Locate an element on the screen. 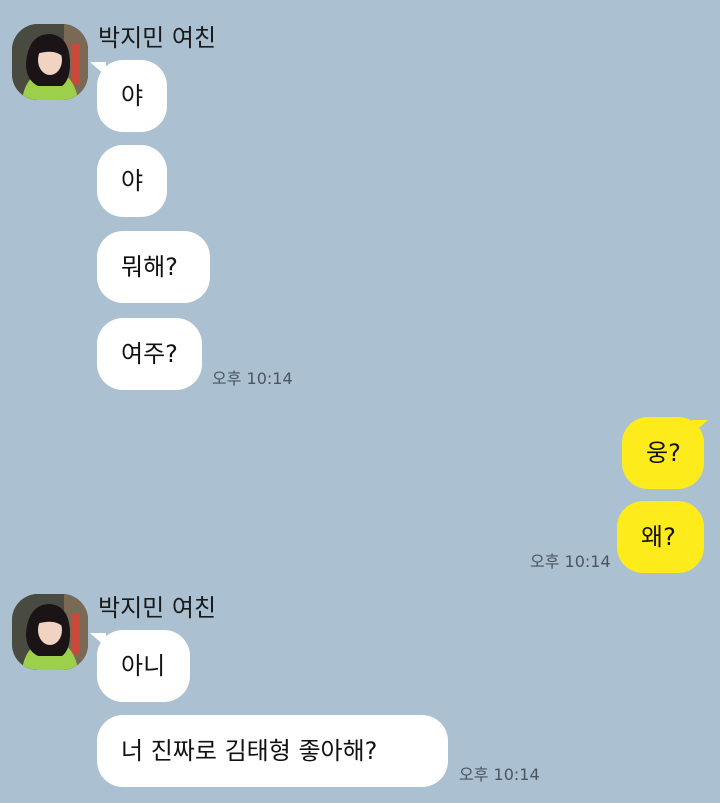  message-bubble: 너 진짜로 김태형 좋아해? is located at coordinates (272, 751).